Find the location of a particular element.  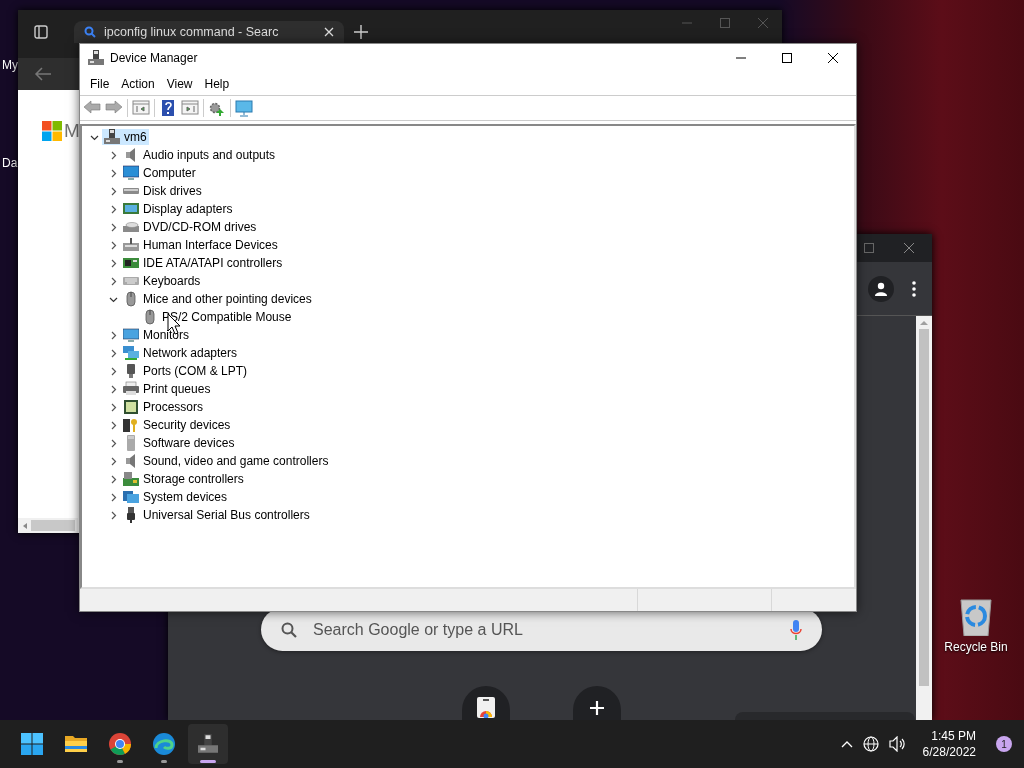

tree-item: System devices is located at coordinates (175, 497).